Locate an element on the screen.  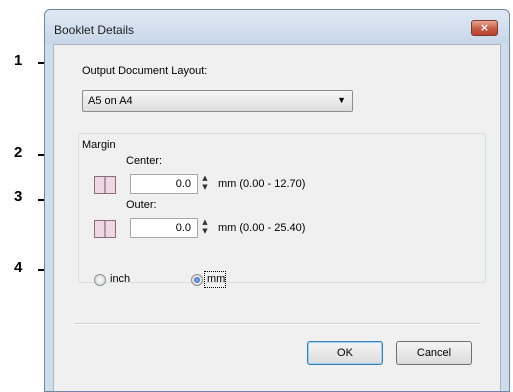
margin-group-label: Margin is located at coordinates (99, 145).